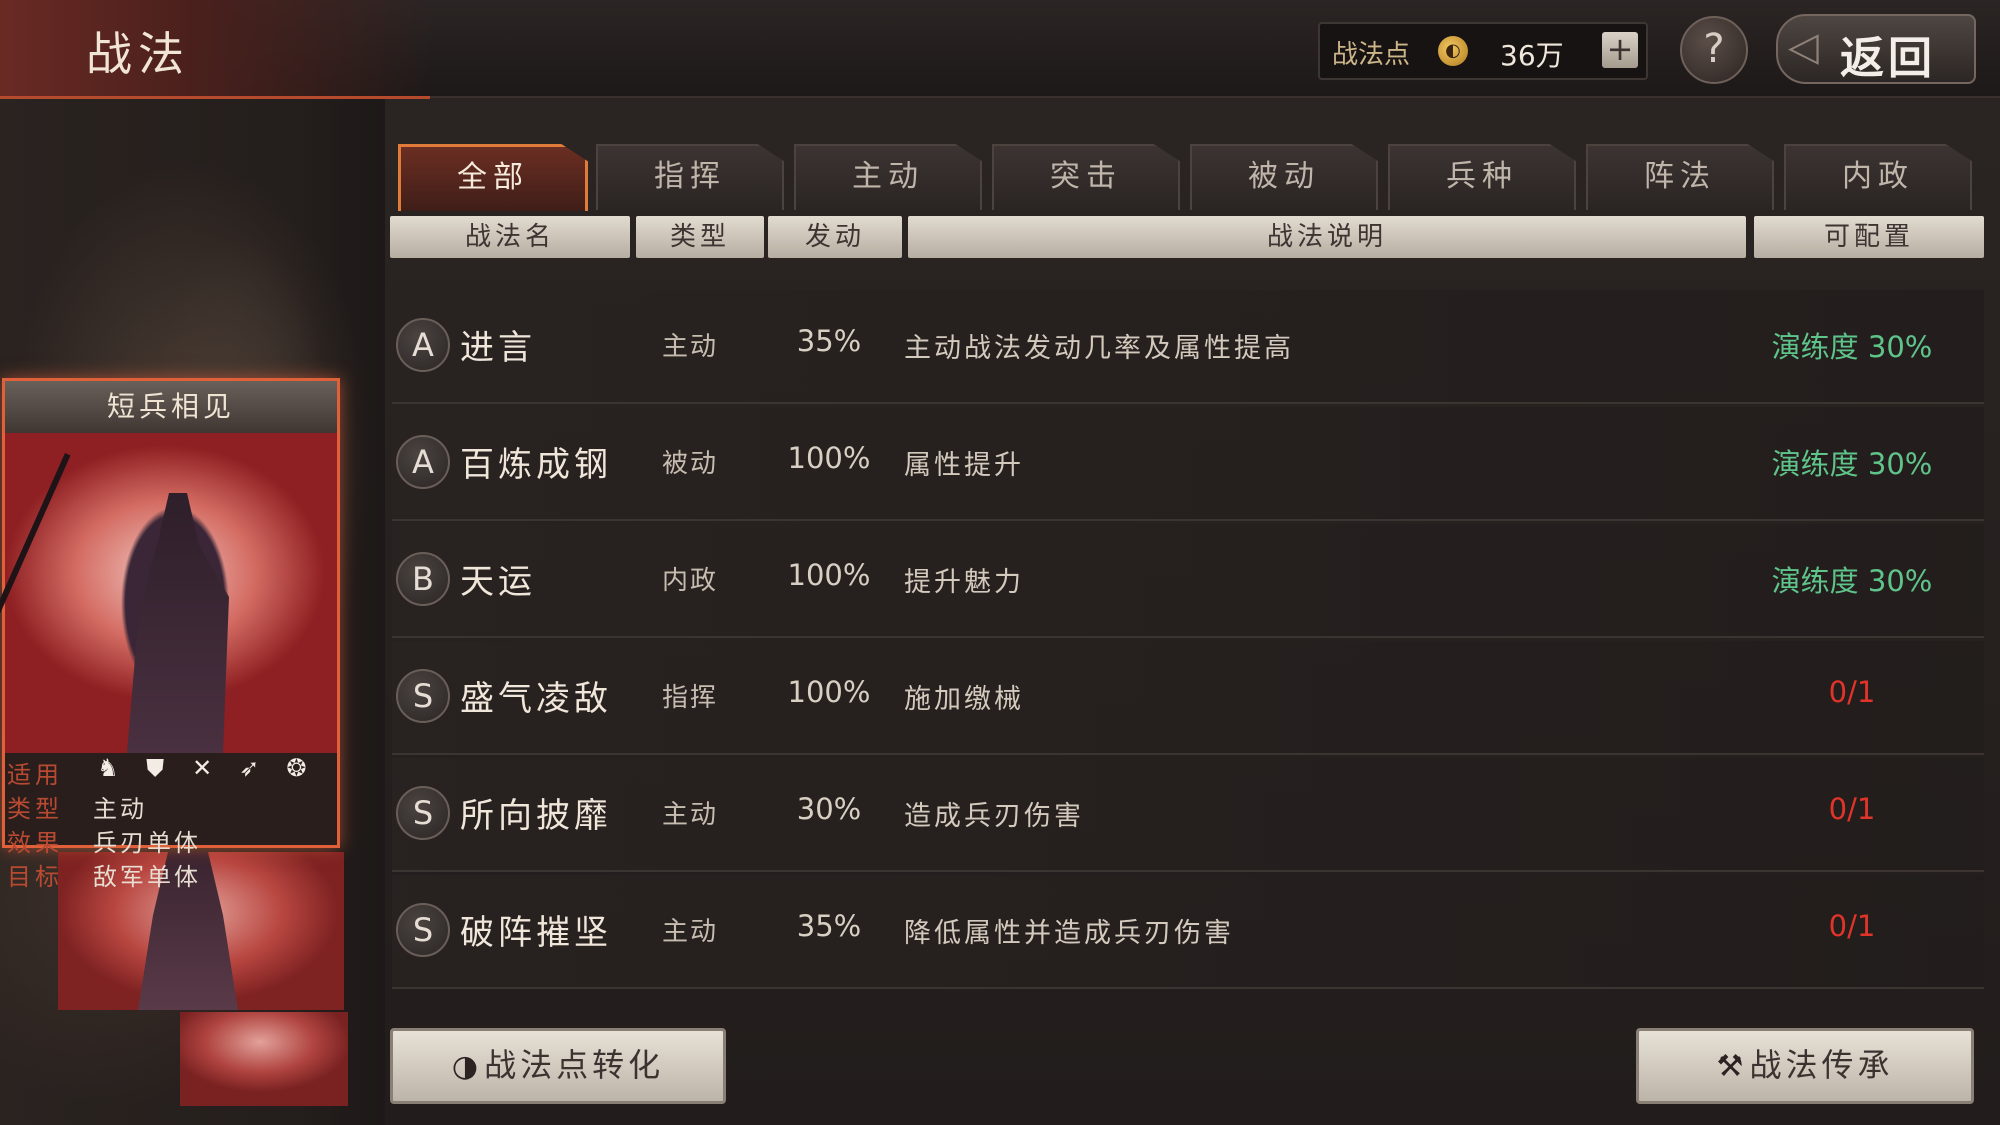 Image resolution: width=2000 pixels, height=1125 pixels. I want to click on inherit-tactic-button: ⚒战法传承, so click(1805, 1066).